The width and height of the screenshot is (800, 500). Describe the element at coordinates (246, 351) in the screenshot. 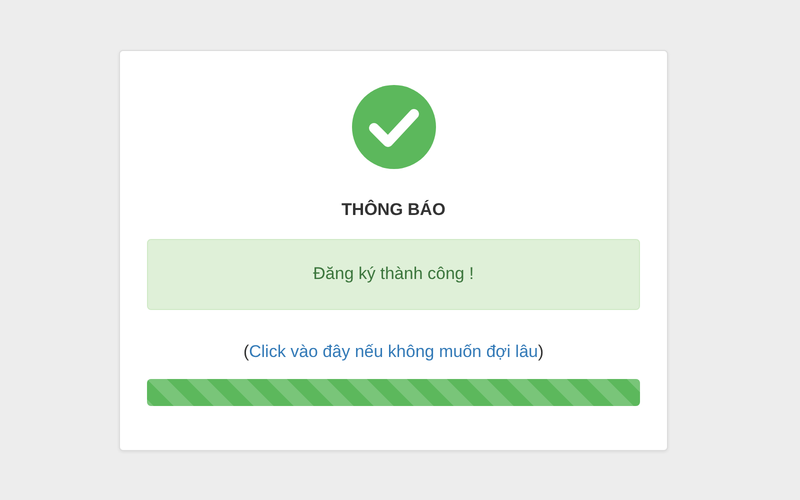

I see `parenthesis: (` at that location.